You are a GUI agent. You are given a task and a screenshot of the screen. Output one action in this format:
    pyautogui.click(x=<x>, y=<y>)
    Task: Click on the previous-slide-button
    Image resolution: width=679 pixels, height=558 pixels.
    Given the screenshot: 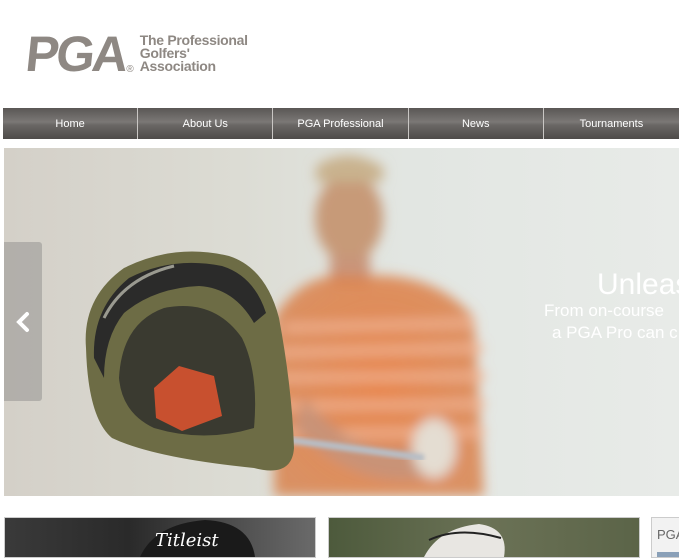 What is the action you would take?
    pyautogui.click(x=23, y=321)
    